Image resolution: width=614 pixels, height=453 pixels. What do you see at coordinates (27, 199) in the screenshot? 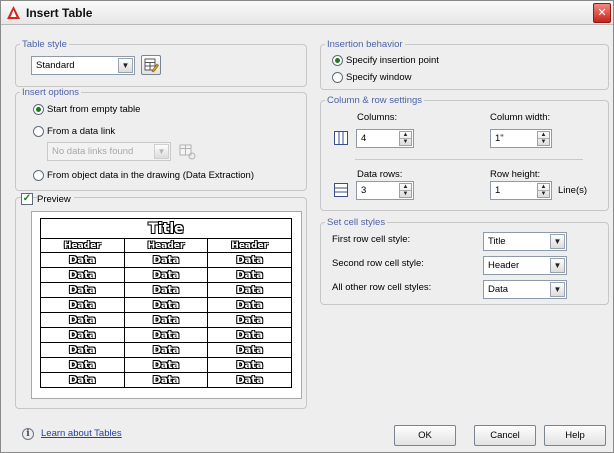
I see `preview-checkbox: ✓` at bounding box center [27, 199].